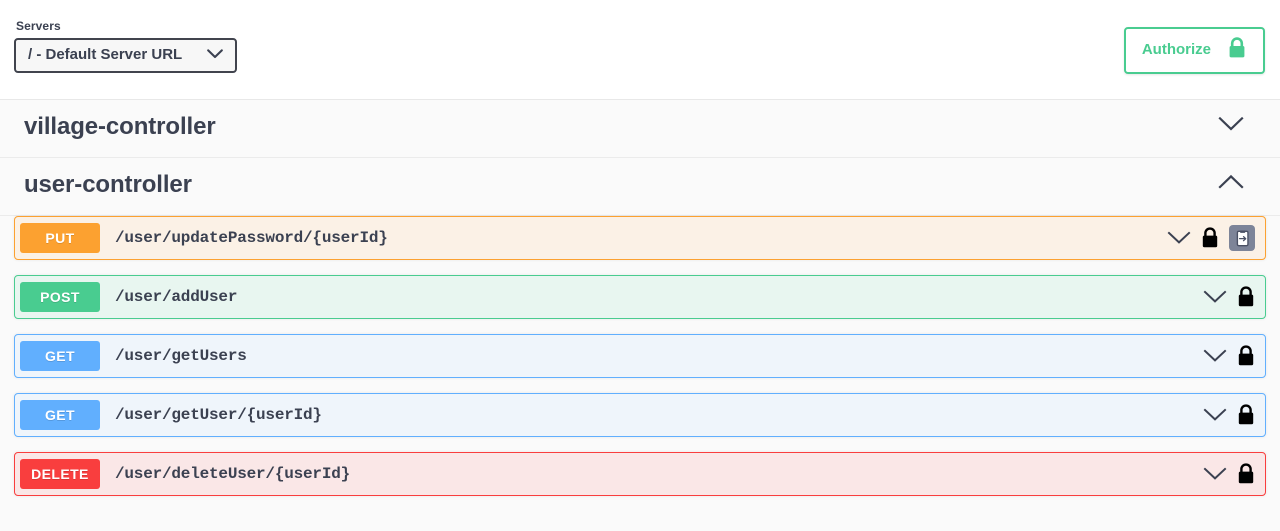 Image resolution: width=1280 pixels, height=531 pixels. Describe the element at coordinates (640, 415) in the screenshot. I see `operation-row-get-user-by-id: GET /user/getUser/{userId}` at that location.